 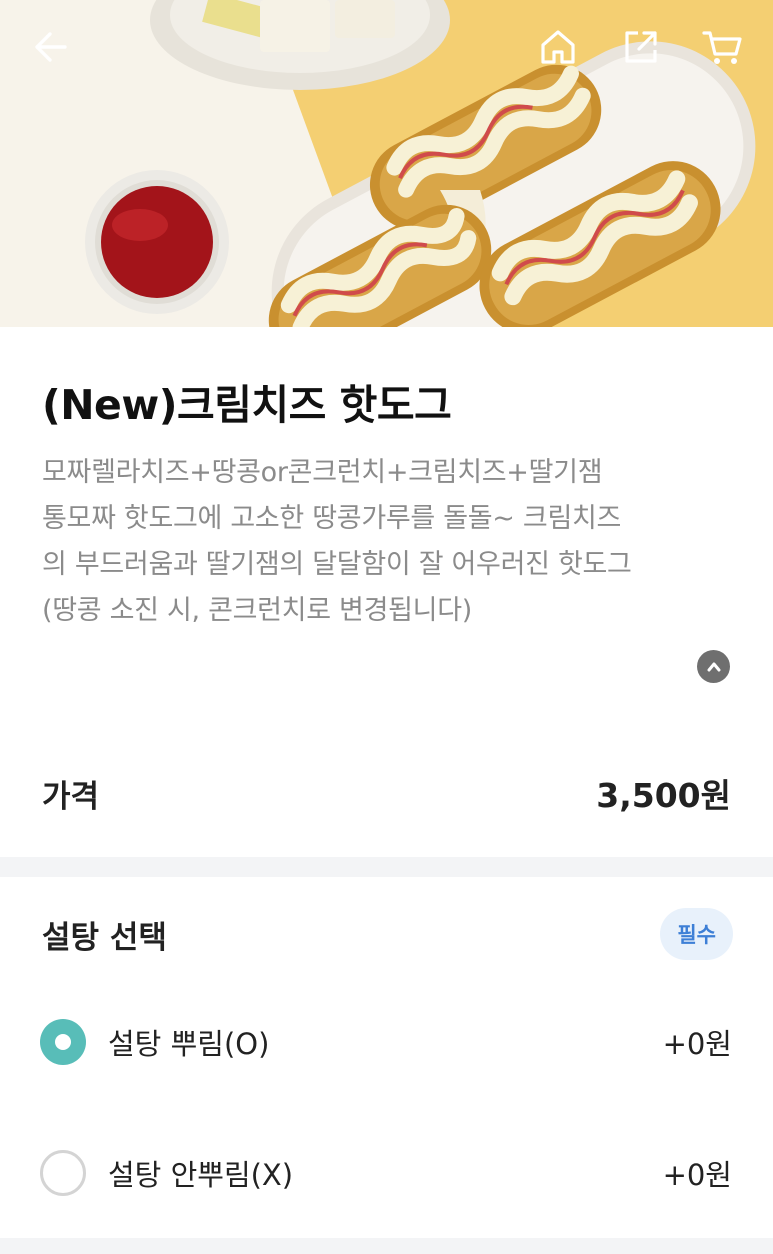 I want to click on chevron-up-icon, so click(x=713, y=666).